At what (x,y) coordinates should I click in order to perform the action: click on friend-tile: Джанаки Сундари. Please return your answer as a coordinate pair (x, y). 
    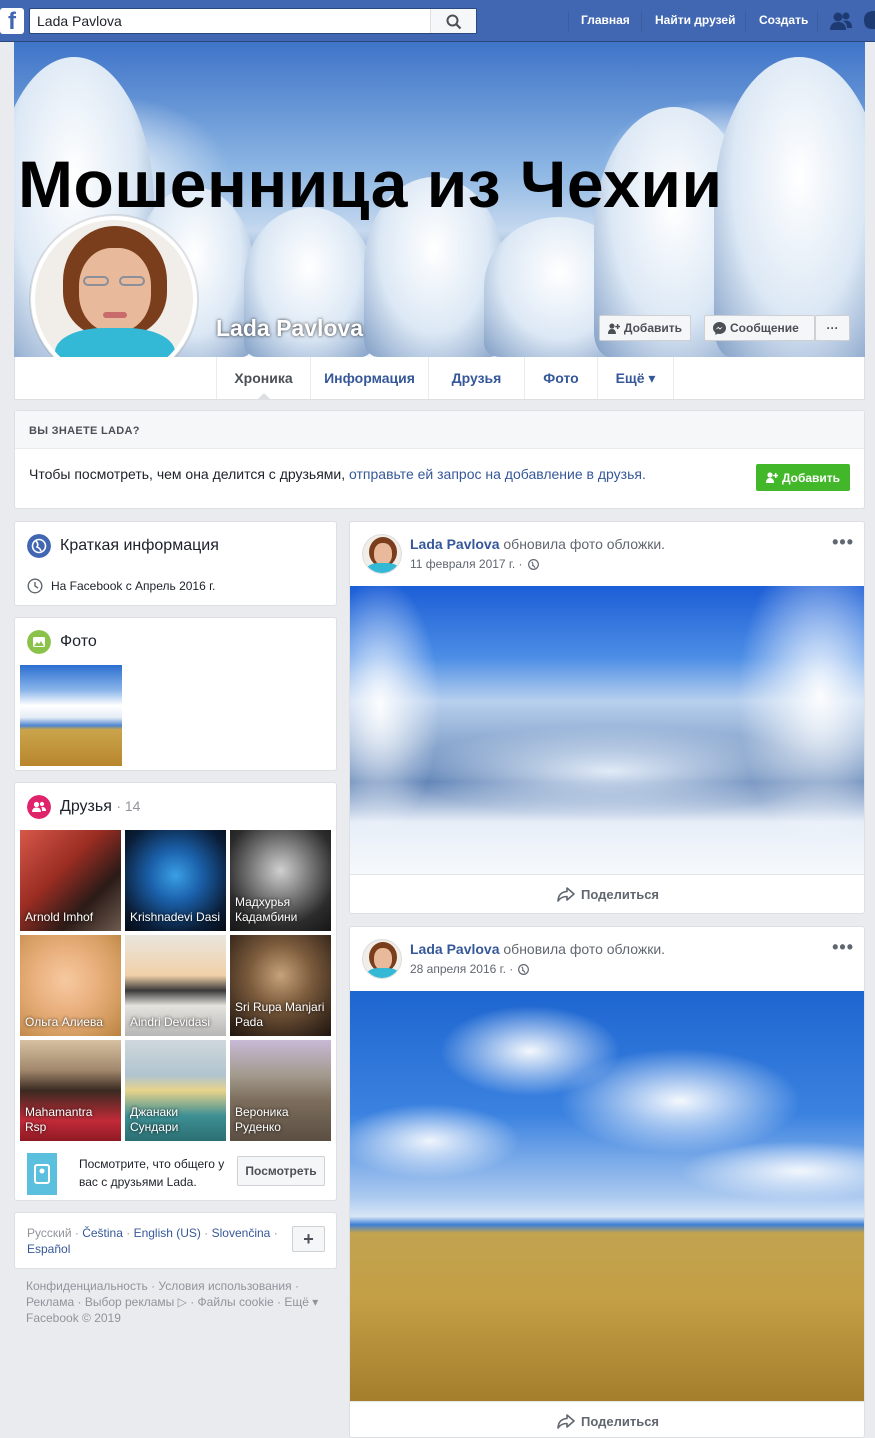
    Looking at the image, I should click on (175, 1090).